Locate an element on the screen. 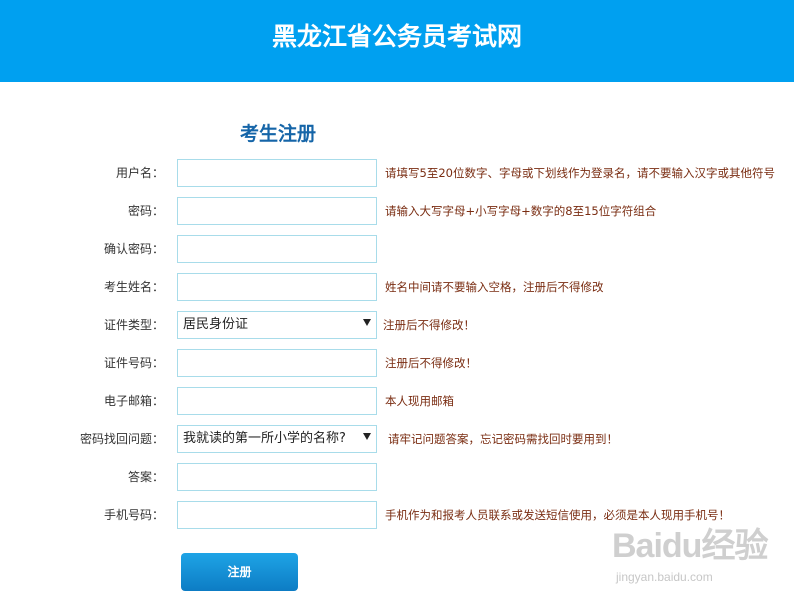 This screenshot has height=604, width=794. mobile-input is located at coordinates (277, 515).